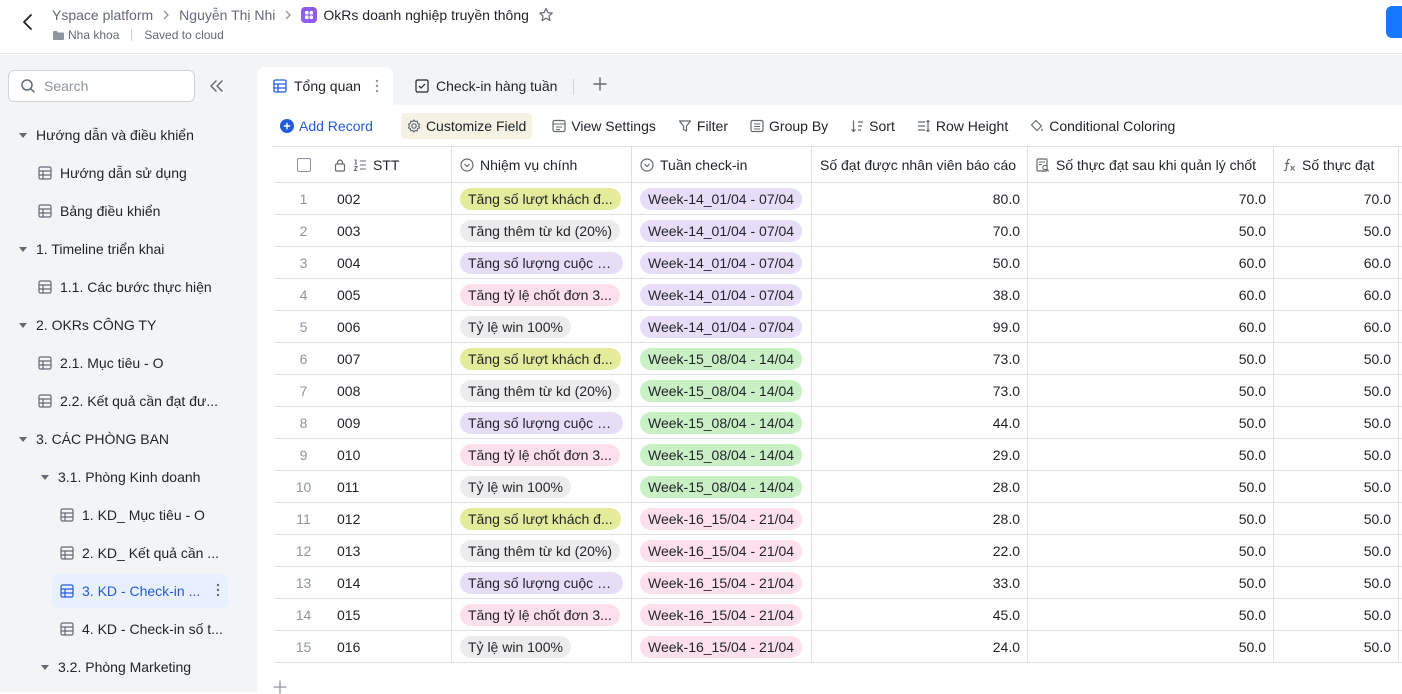 Image resolution: width=1402 pixels, height=694 pixels. Describe the element at coordinates (920, 647) in the screenshot. I see `cell-reported: 24.0` at that location.